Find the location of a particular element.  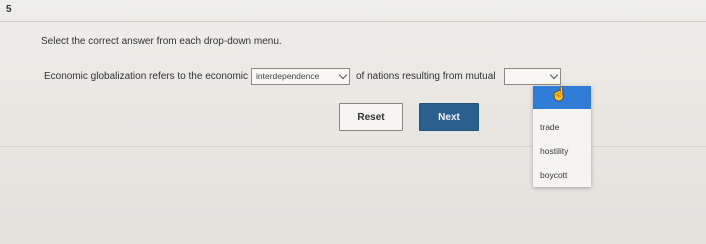

answer-dropdown-1-value: interdependence is located at coordinates (288, 76).